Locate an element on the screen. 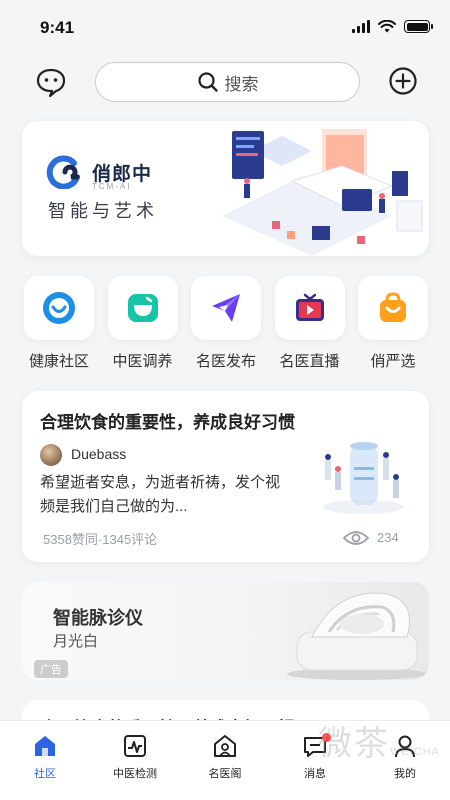  tv-play-icon is located at coordinates (309, 307).